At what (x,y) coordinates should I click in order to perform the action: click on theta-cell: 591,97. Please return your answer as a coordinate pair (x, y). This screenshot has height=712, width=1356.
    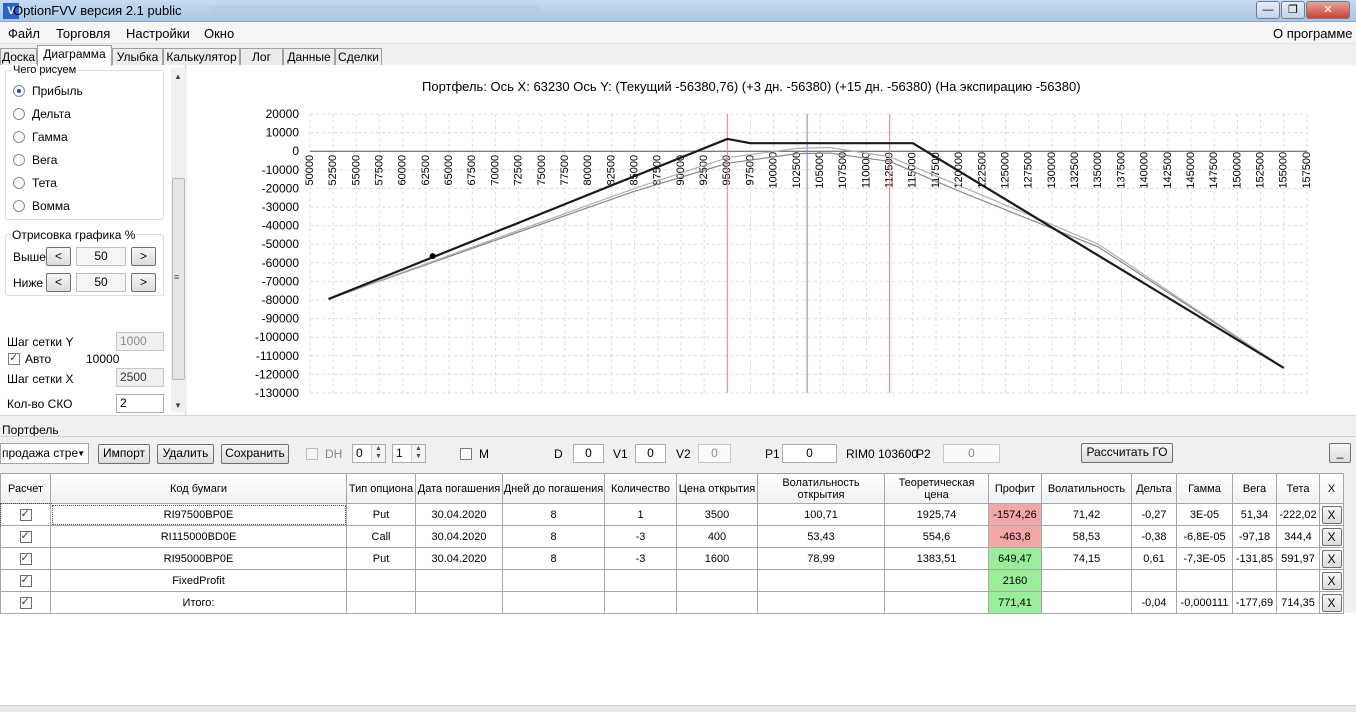
    Looking at the image, I should click on (1298, 558).